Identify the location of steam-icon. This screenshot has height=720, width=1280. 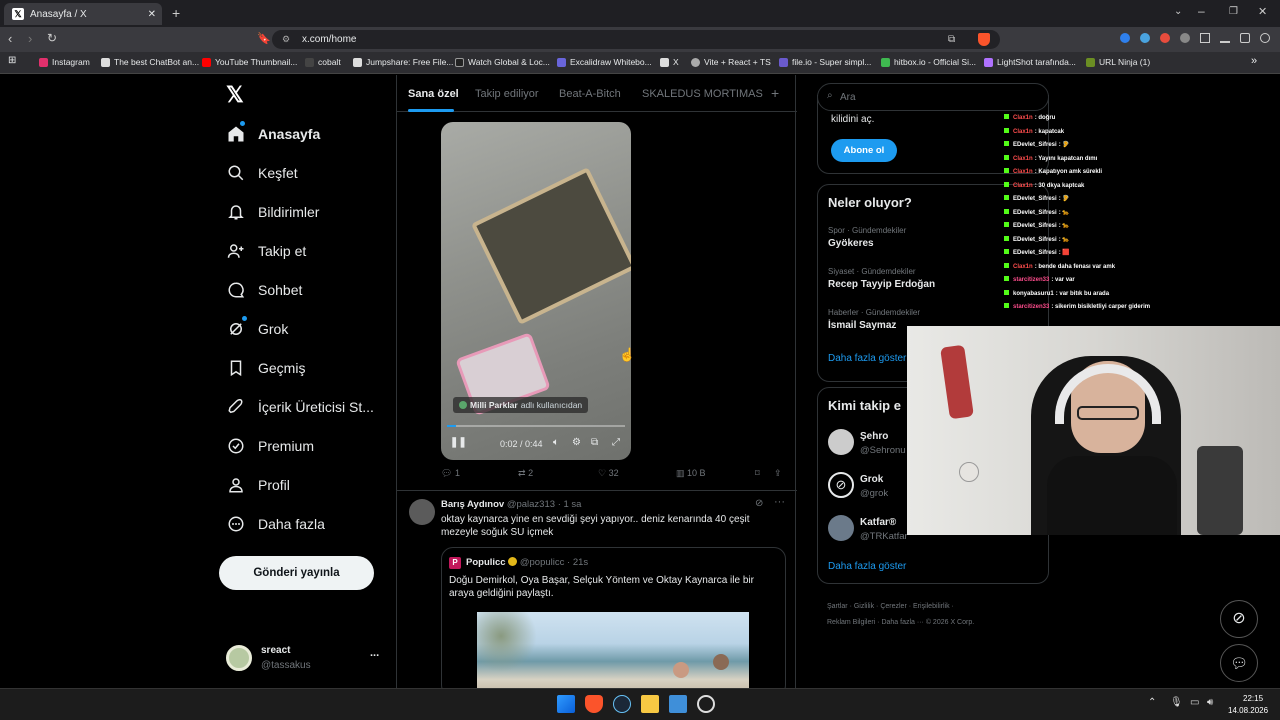
(622, 704).